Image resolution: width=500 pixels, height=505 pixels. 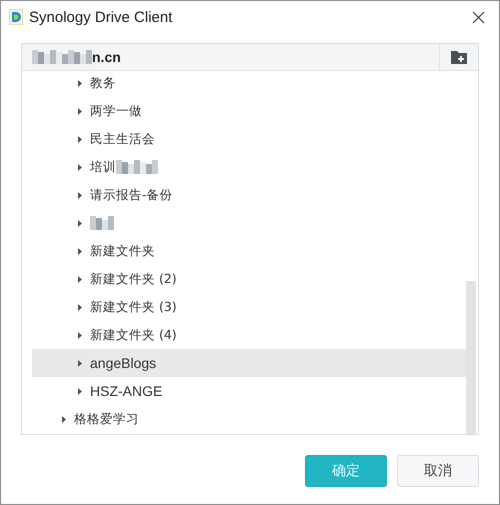 I want to click on folder-row: 新建文件夹 (2), so click(x=249, y=279).